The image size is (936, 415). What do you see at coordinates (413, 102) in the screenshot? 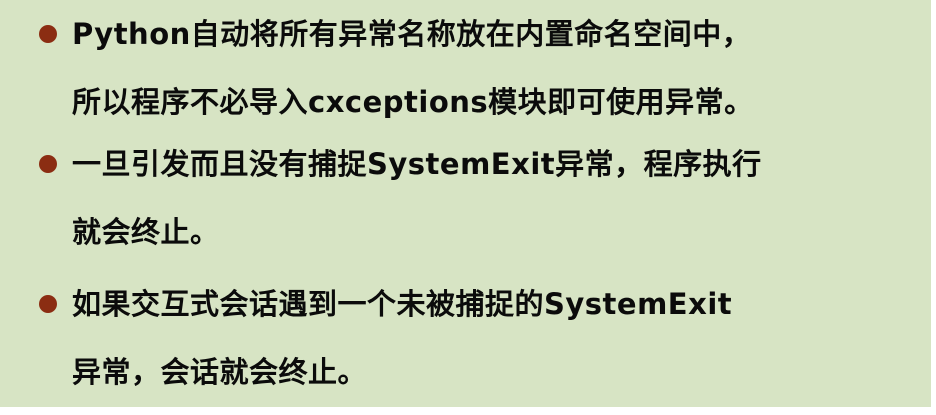
I see `bullet-1-line-2: 所以程序不必导入cxceptions模块即可使用异常。` at bounding box center [413, 102].